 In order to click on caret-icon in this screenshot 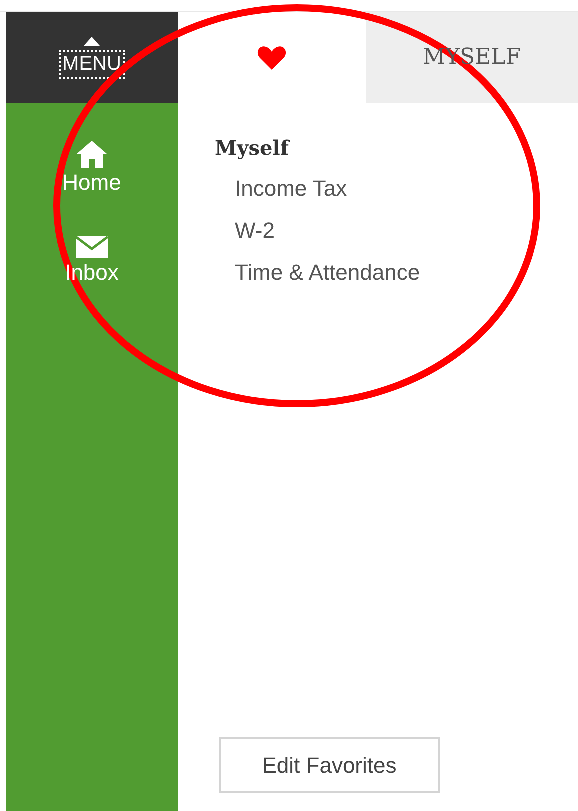, I will do `click(92, 41)`.